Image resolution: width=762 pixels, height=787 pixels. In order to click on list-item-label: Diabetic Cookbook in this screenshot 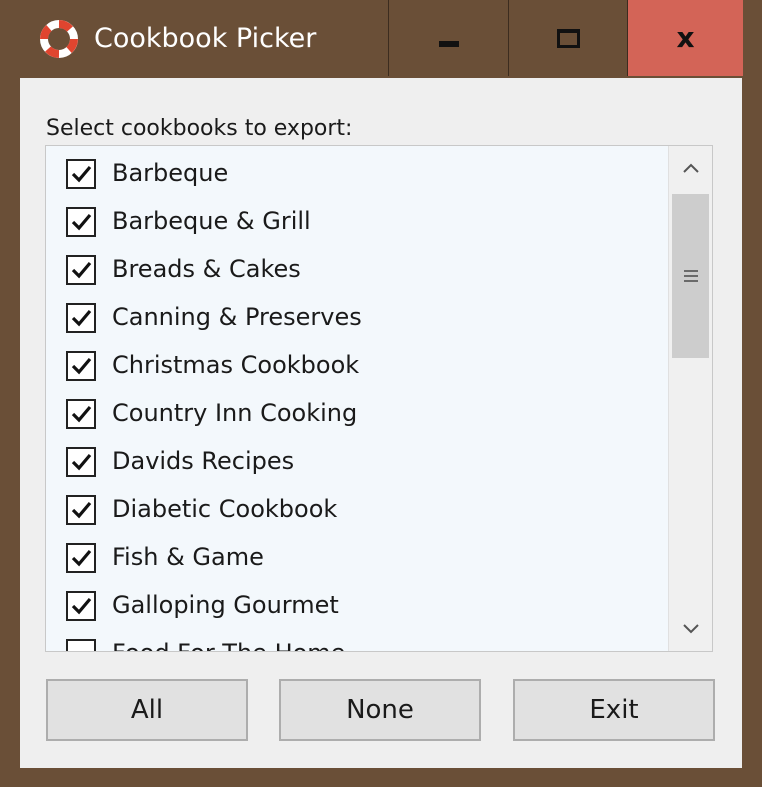, I will do `click(225, 509)`.